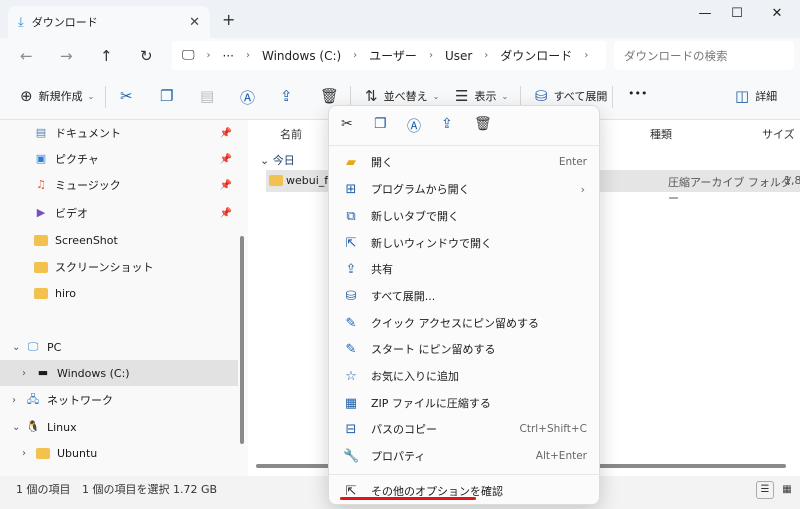  I want to click on file-size: 1,813,, so click(792, 180).